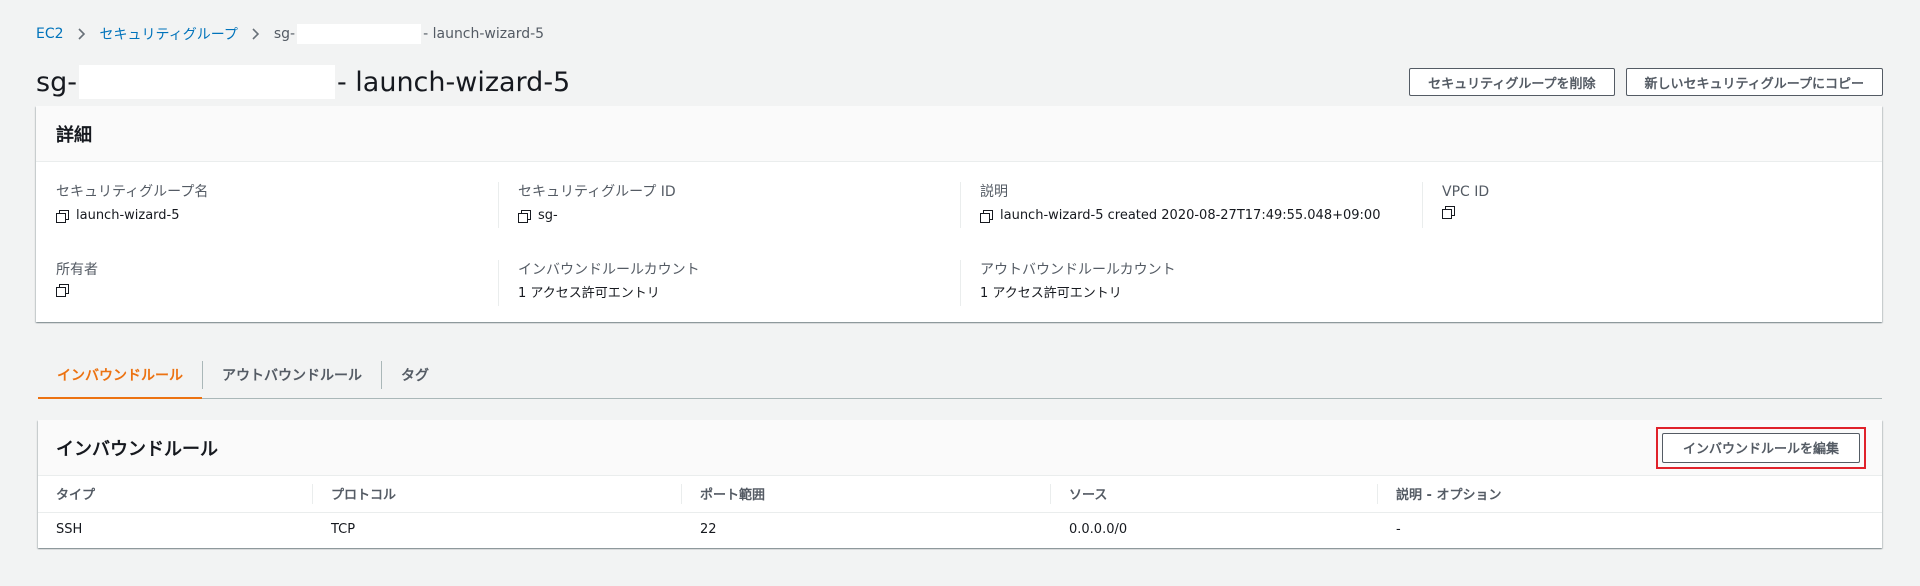 This screenshot has height=586, width=1920. What do you see at coordinates (708, 530) in the screenshot?
I see `cell-port-range: 22` at bounding box center [708, 530].